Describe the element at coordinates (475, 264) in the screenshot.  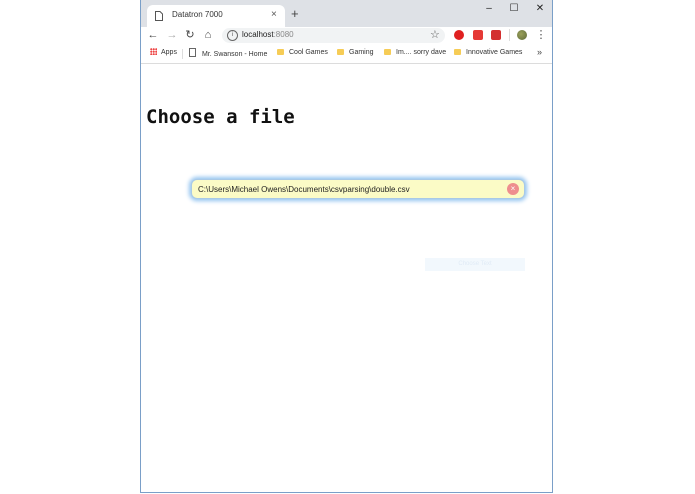
I see `choose-text-button: Choose Text` at that location.